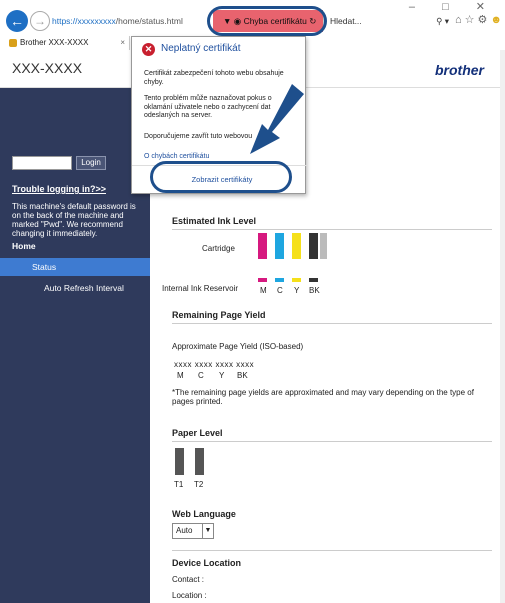 This screenshot has height=603, width=505. What do you see at coordinates (199, 484) in the screenshot?
I see `paper-tray-t2: T2` at bounding box center [199, 484].